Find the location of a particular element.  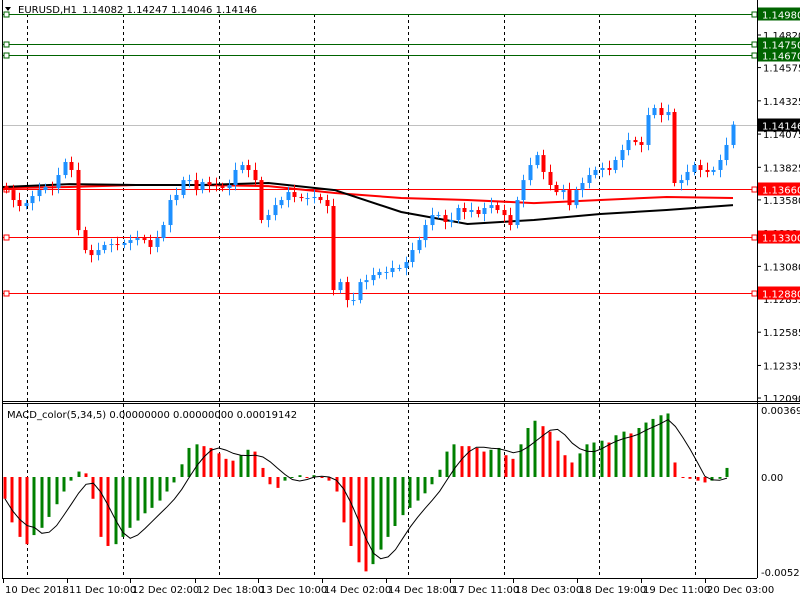

price-tick-label: 1.14325 is located at coordinates (781, 102).